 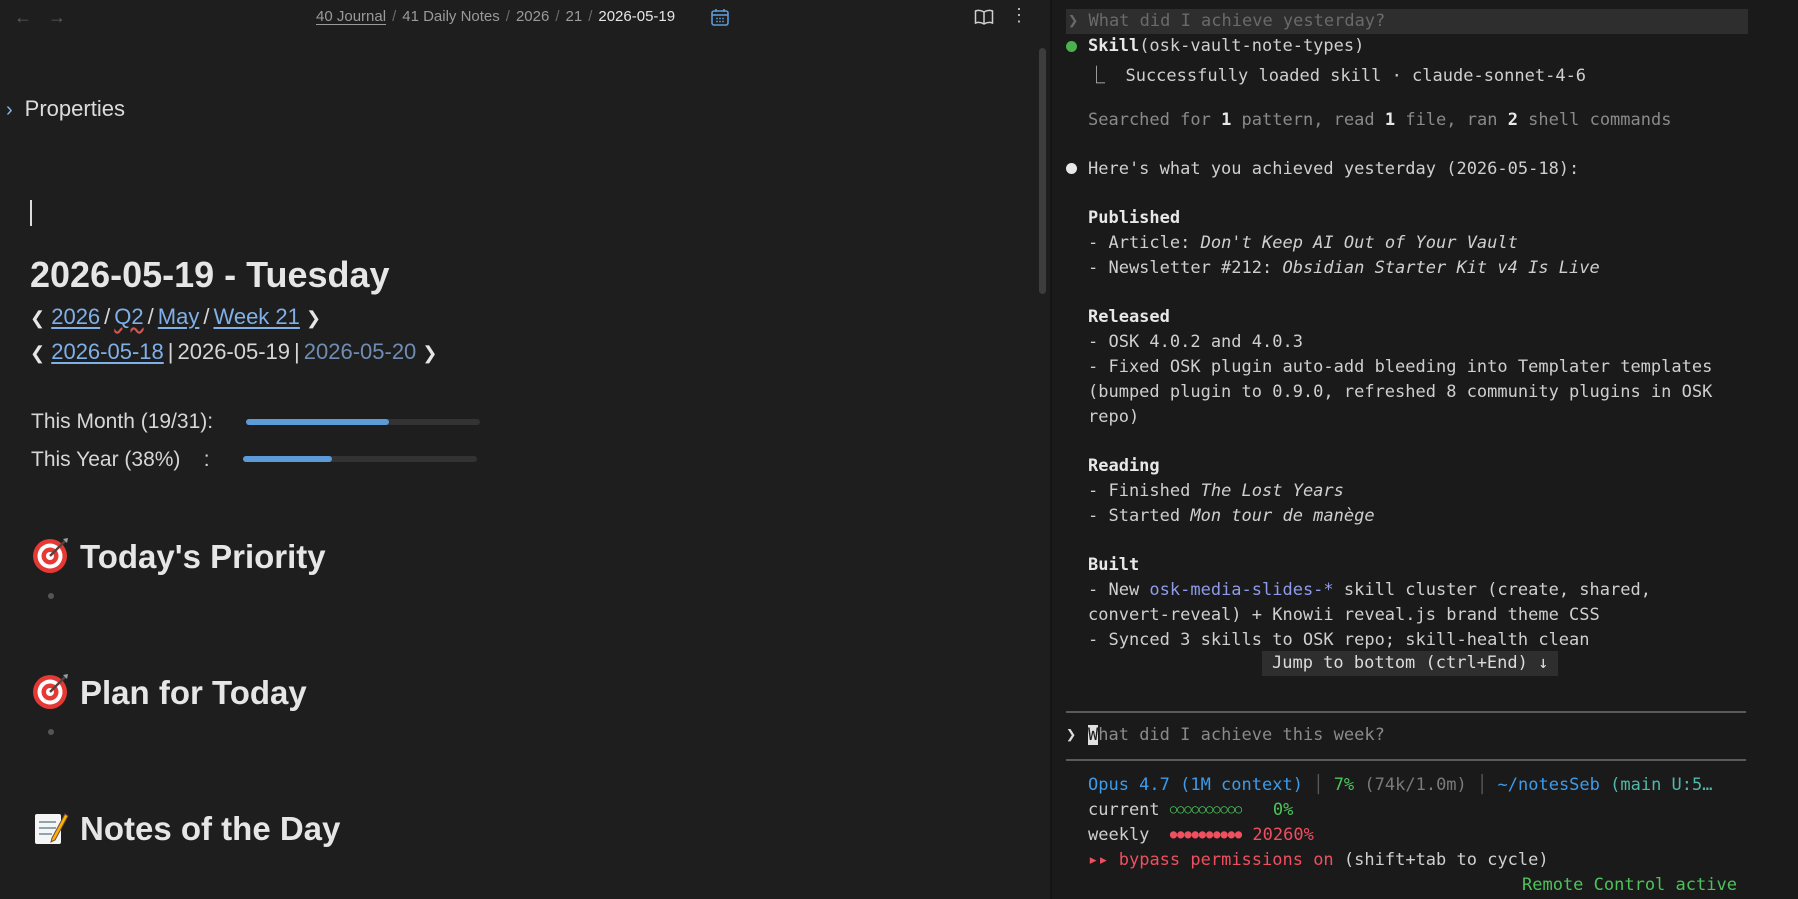 What do you see at coordinates (1201, 835) in the screenshot?
I see `status-line-weekly-usage: weekly ●●●●●●●●●● 20260%` at bounding box center [1201, 835].